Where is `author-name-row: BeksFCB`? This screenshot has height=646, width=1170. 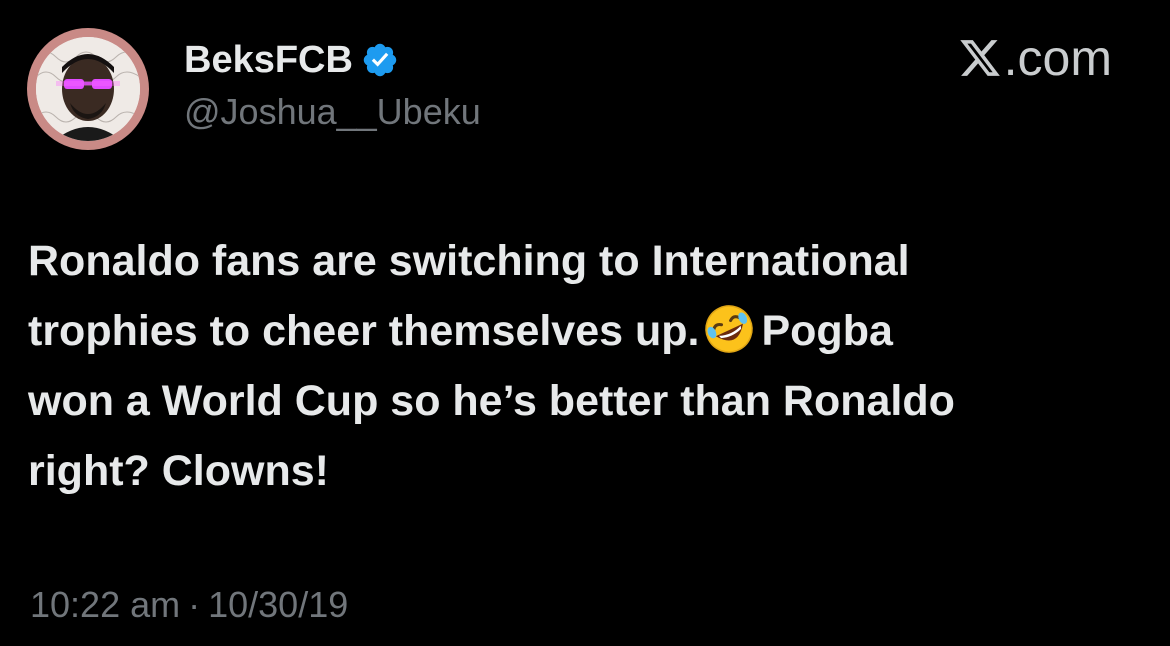 author-name-row: BeksFCB is located at coordinates (291, 60).